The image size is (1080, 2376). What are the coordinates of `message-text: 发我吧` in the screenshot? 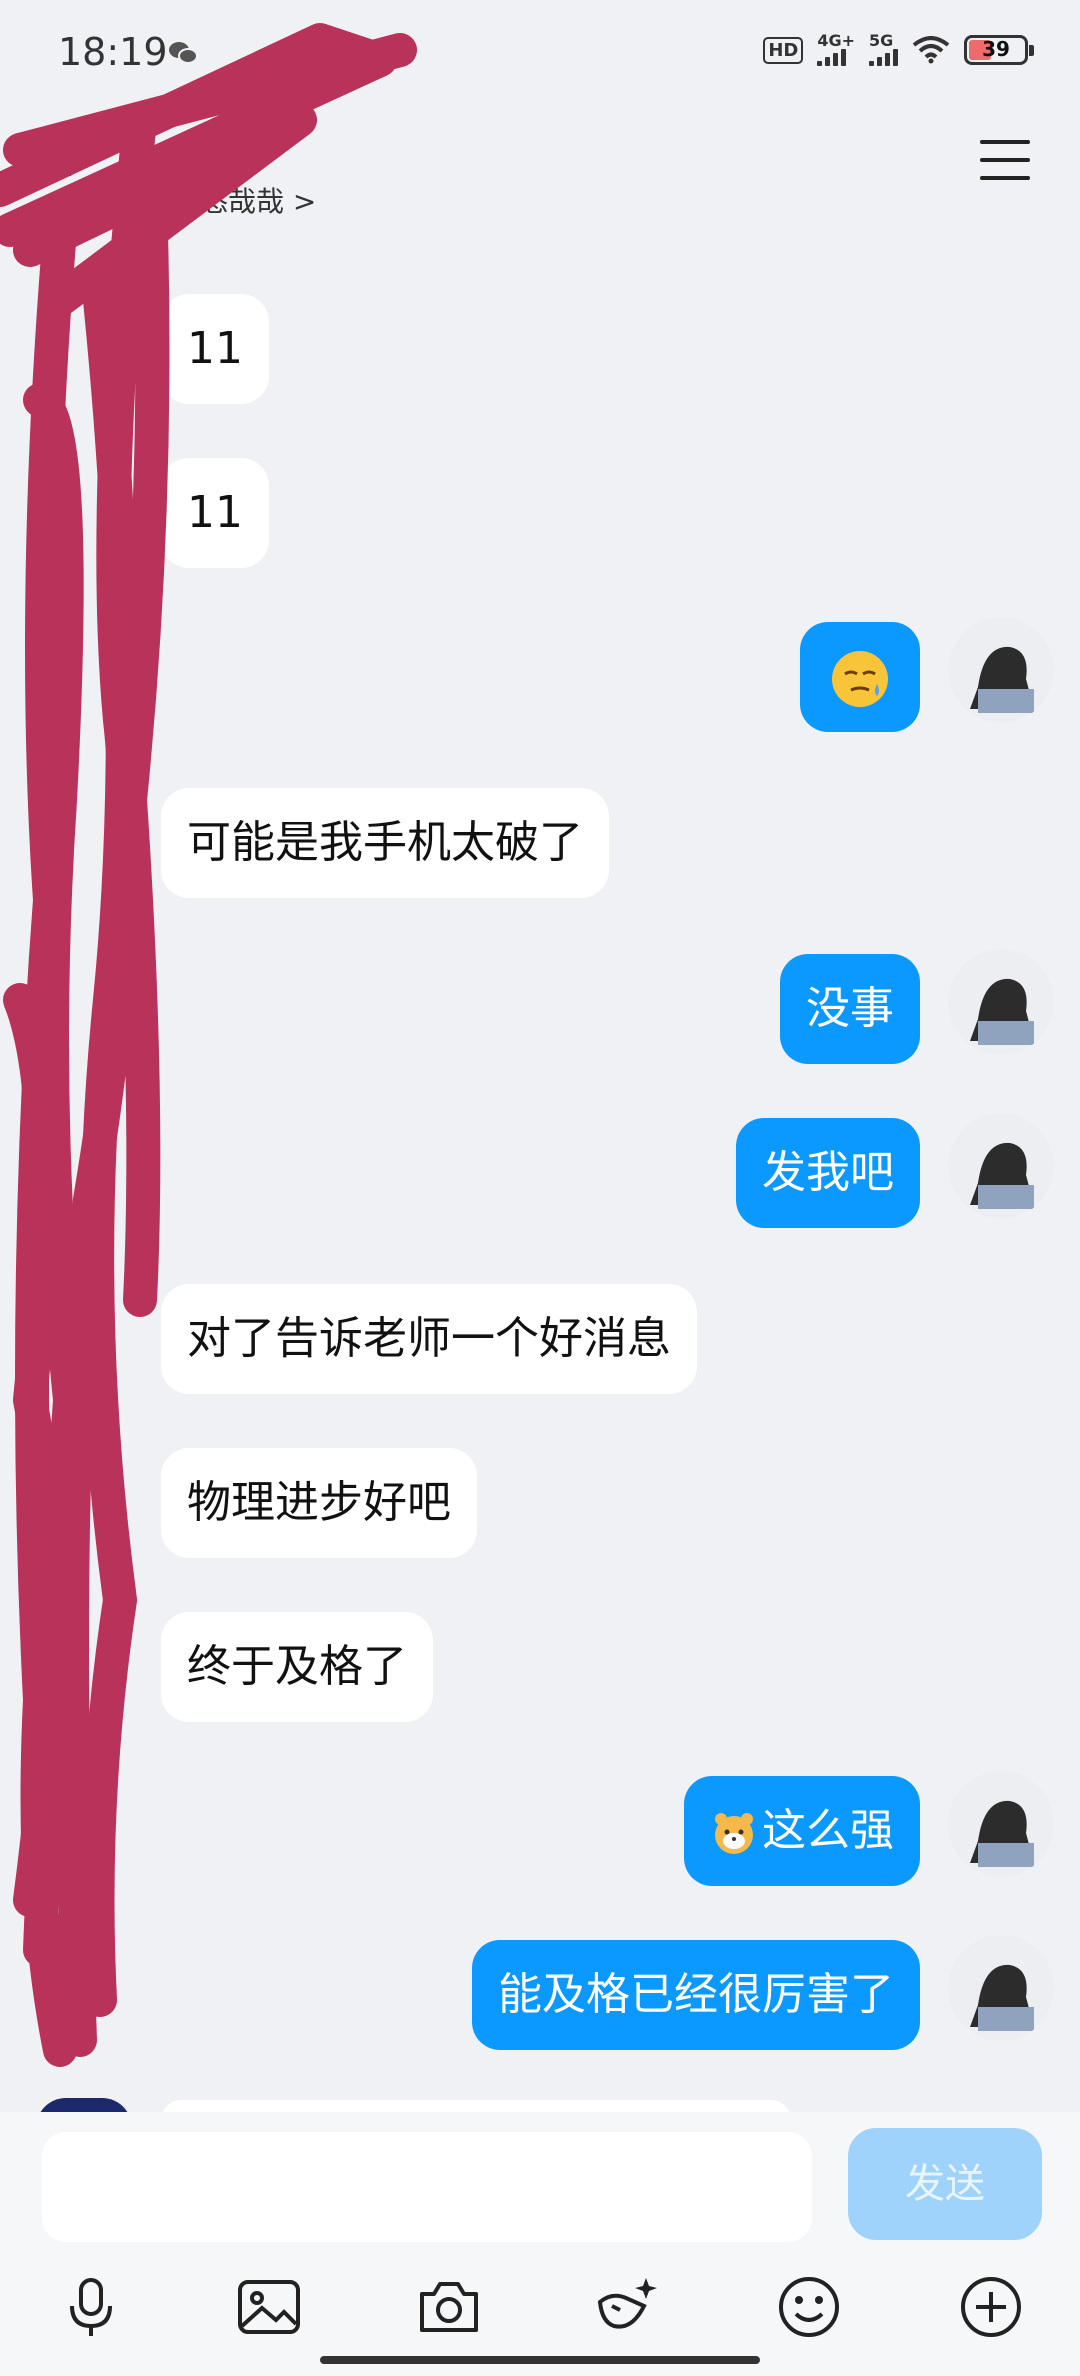 It's located at (828, 1172).